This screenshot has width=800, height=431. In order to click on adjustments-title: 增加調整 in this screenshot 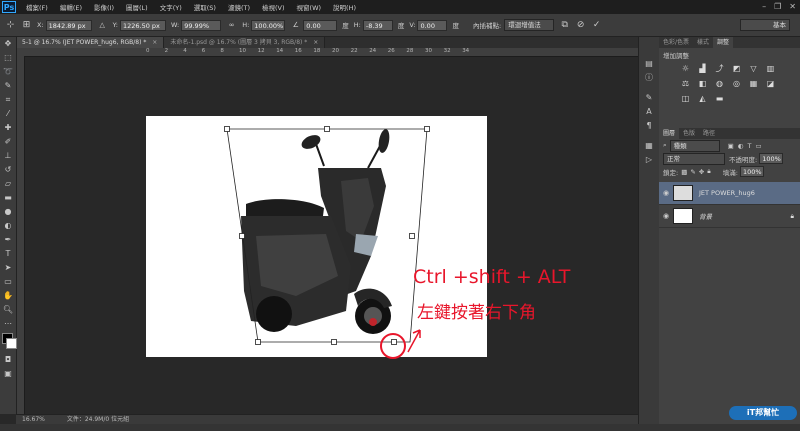, I will do `click(676, 55)`.